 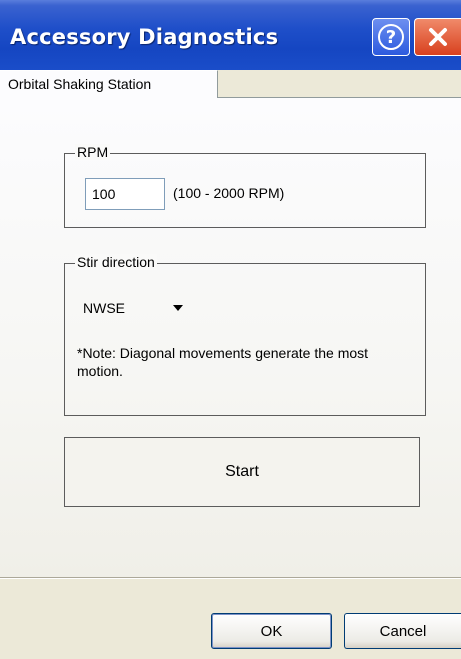 I want to click on help-icon: ?, so click(x=391, y=37).